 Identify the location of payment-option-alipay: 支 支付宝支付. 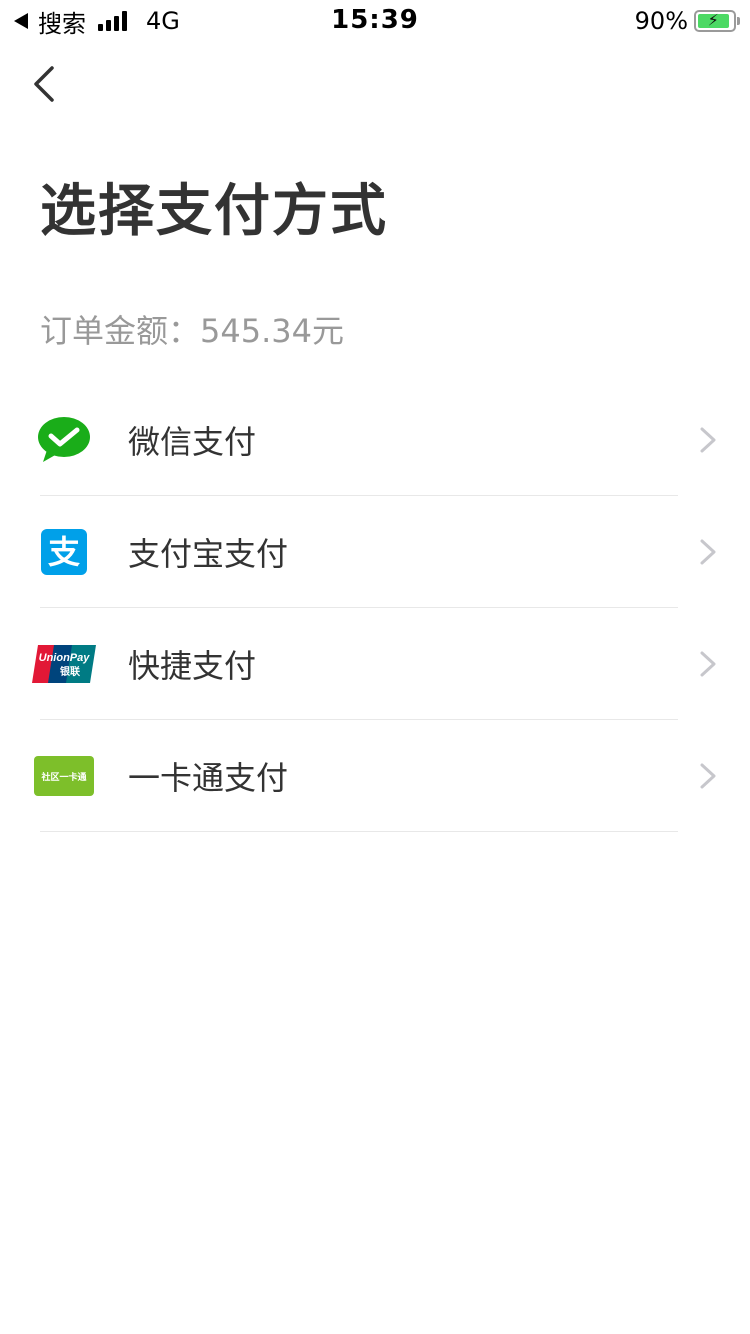
(375, 552).